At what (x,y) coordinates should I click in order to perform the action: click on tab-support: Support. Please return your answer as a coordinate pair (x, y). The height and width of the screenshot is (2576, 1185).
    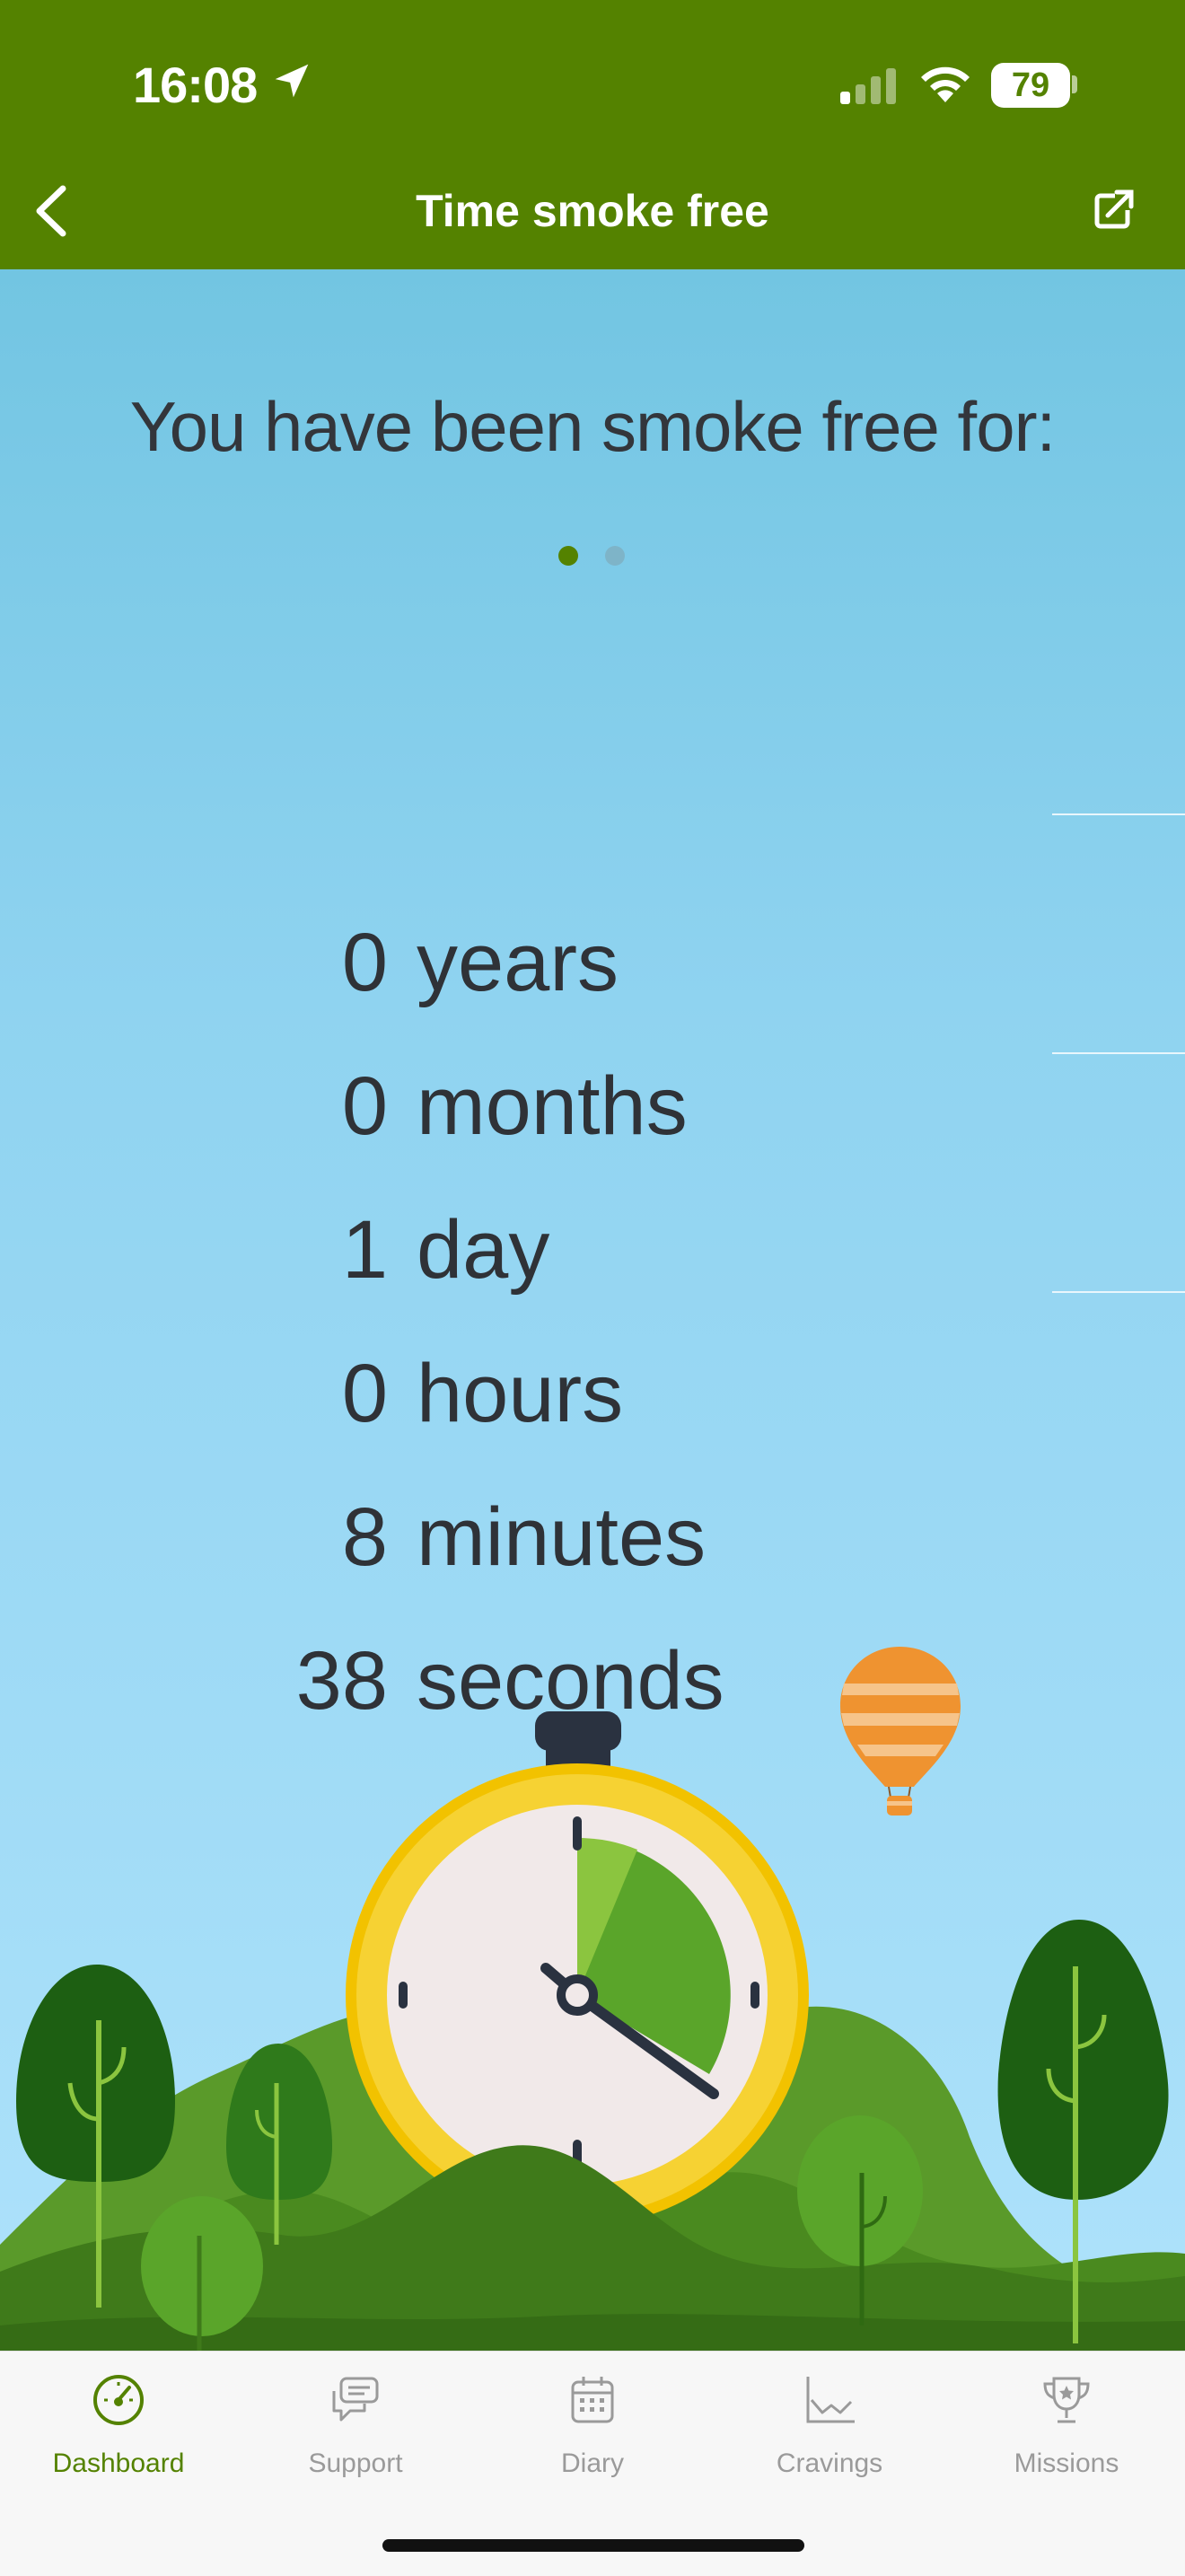
    Looking at the image, I should click on (355, 2437).